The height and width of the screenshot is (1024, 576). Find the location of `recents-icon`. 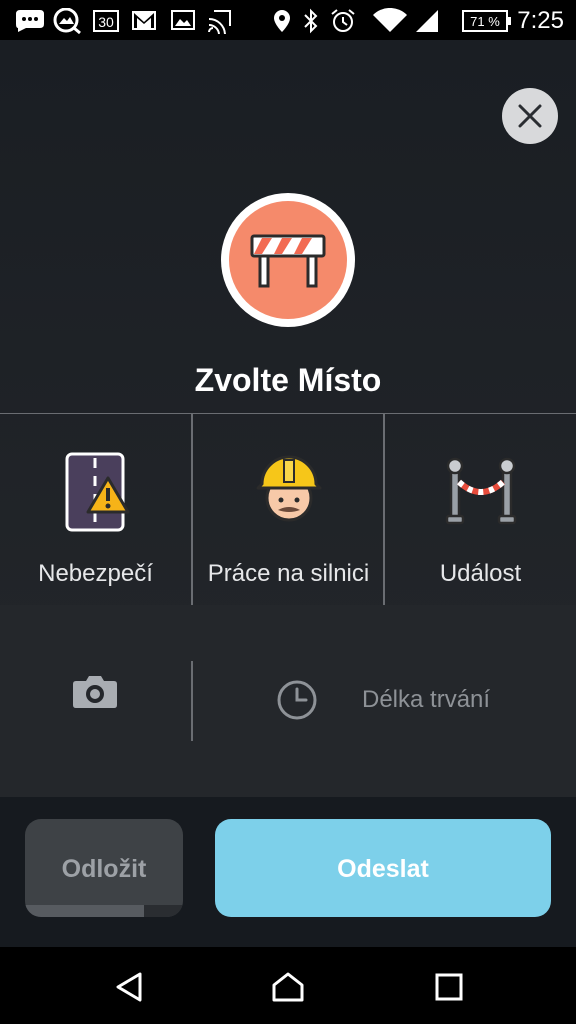

recents-icon is located at coordinates (449, 987).